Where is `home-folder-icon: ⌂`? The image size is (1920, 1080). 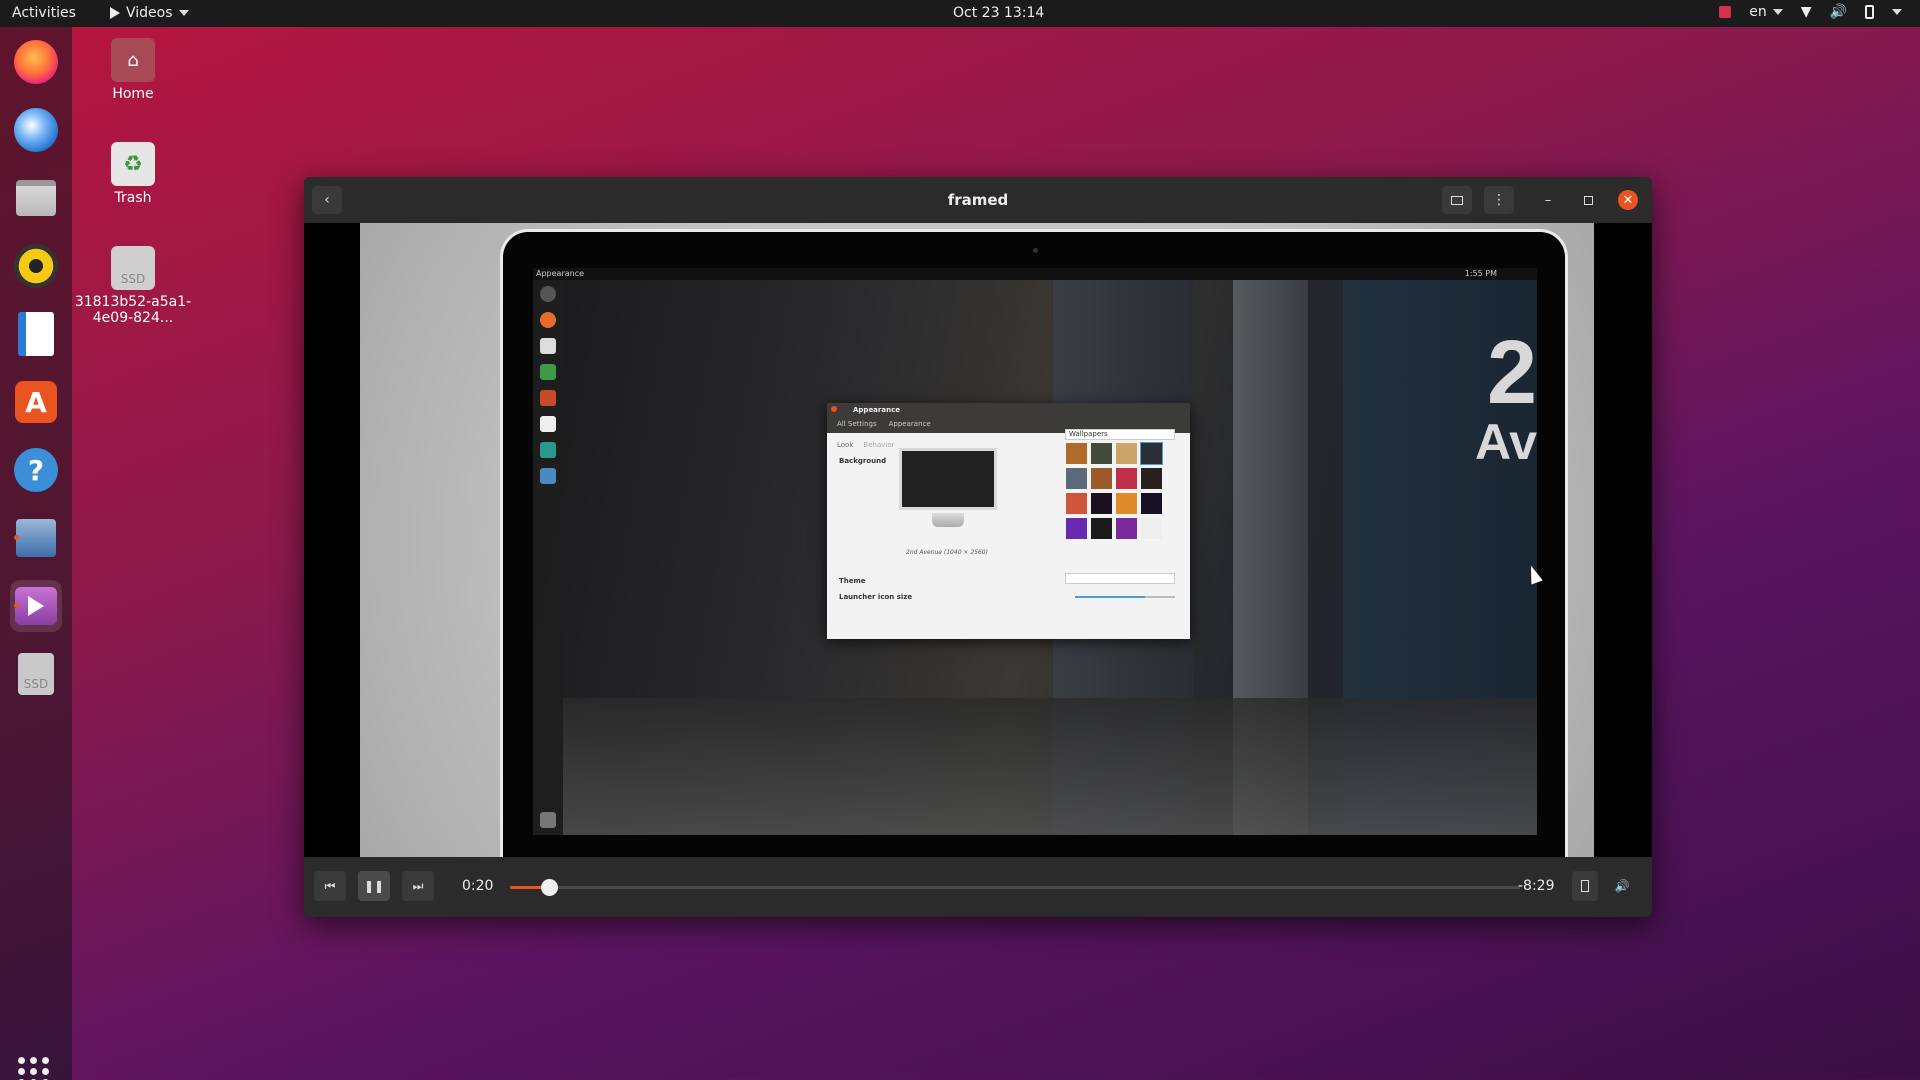
home-folder-icon: ⌂ is located at coordinates (133, 60).